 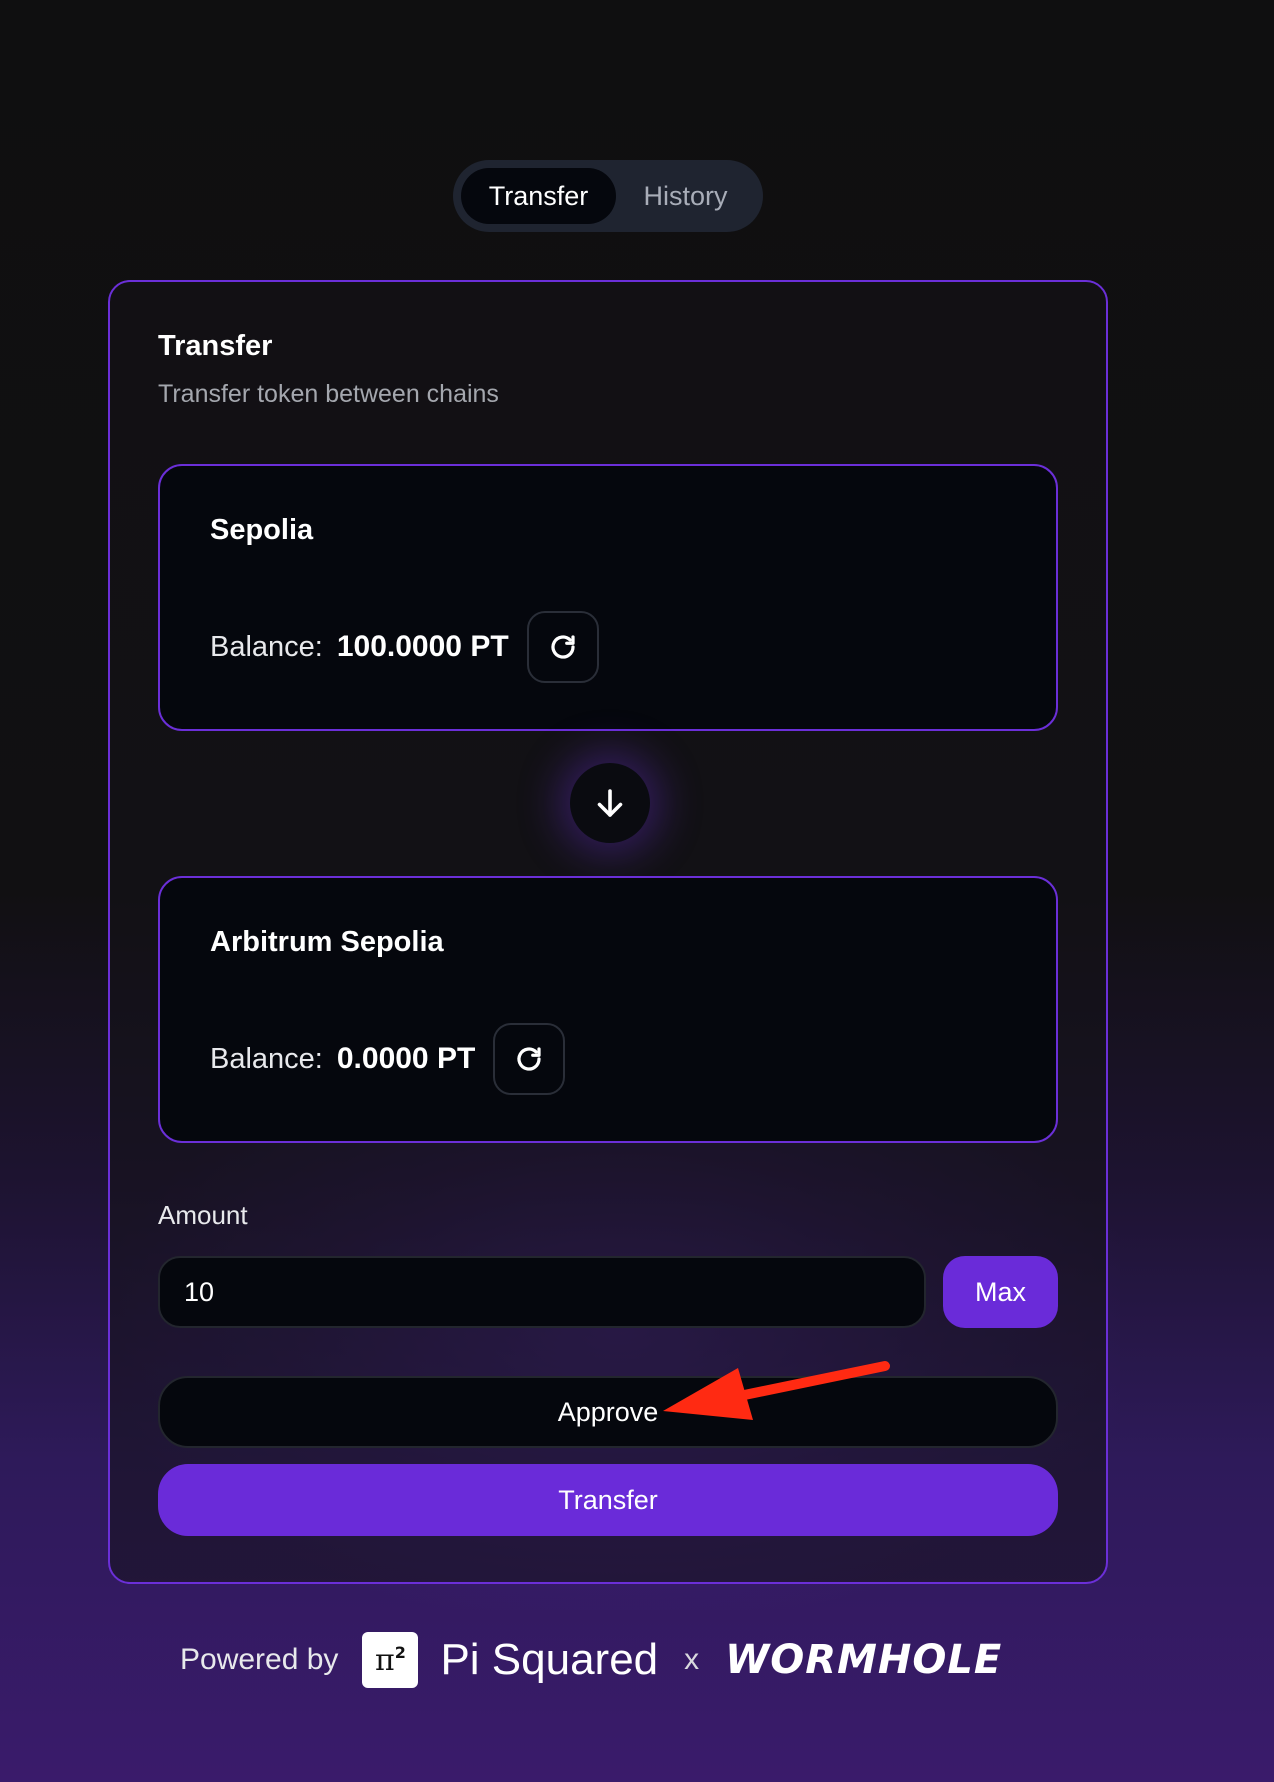 What do you see at coordinates (259, 1659) in the screenshot?
I see `powered-by-text: Powered by` at bounding box center [259, 1659].